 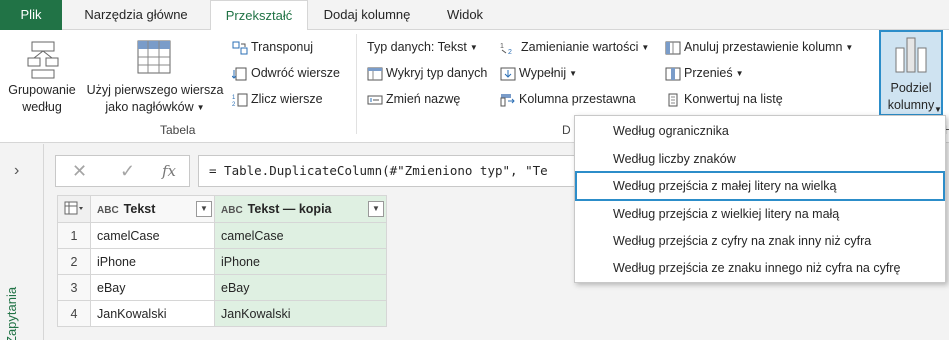 I want to click on reverse-rows-label: Odwróć wiersze, so click(x=295, y=73).